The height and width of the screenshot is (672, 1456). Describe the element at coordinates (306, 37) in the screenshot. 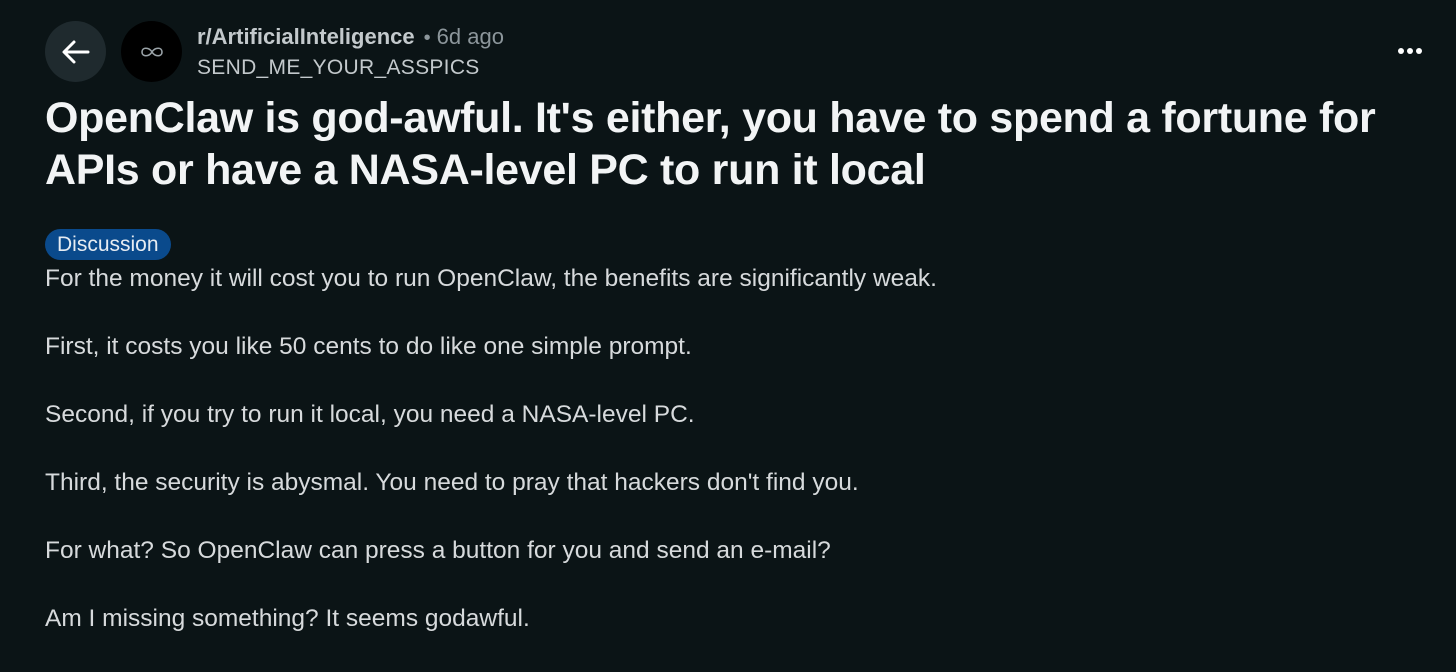

I see `subreddit-name: r/ArtificialInteligence` at that location.